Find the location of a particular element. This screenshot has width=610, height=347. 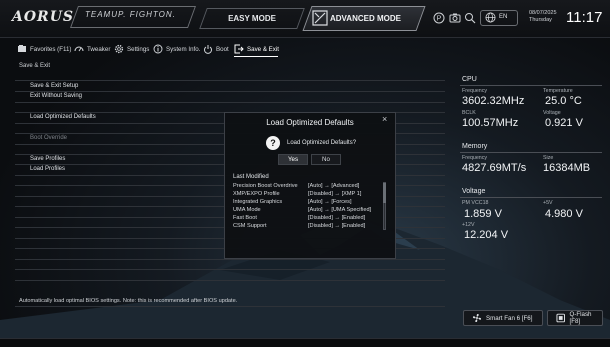

qflash-button: Q-Flash [F8] is located at coordinates (575, 318).